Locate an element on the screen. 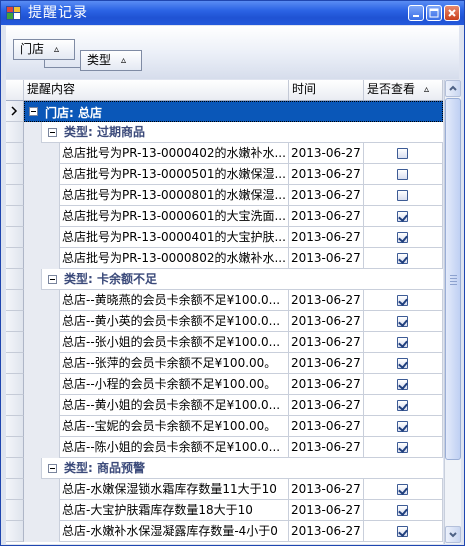 The width and height of the screenshot is (465, 546). type-group-header: 类型: 过期商品 is located at coordinates (233, 132).